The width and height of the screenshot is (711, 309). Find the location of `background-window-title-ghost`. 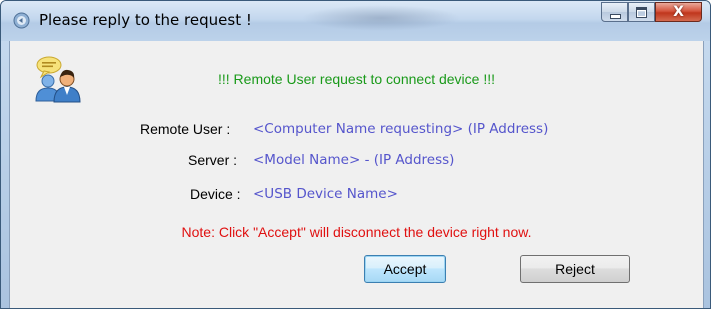

background-window-title-ghost is located at coordinates (381, 18).